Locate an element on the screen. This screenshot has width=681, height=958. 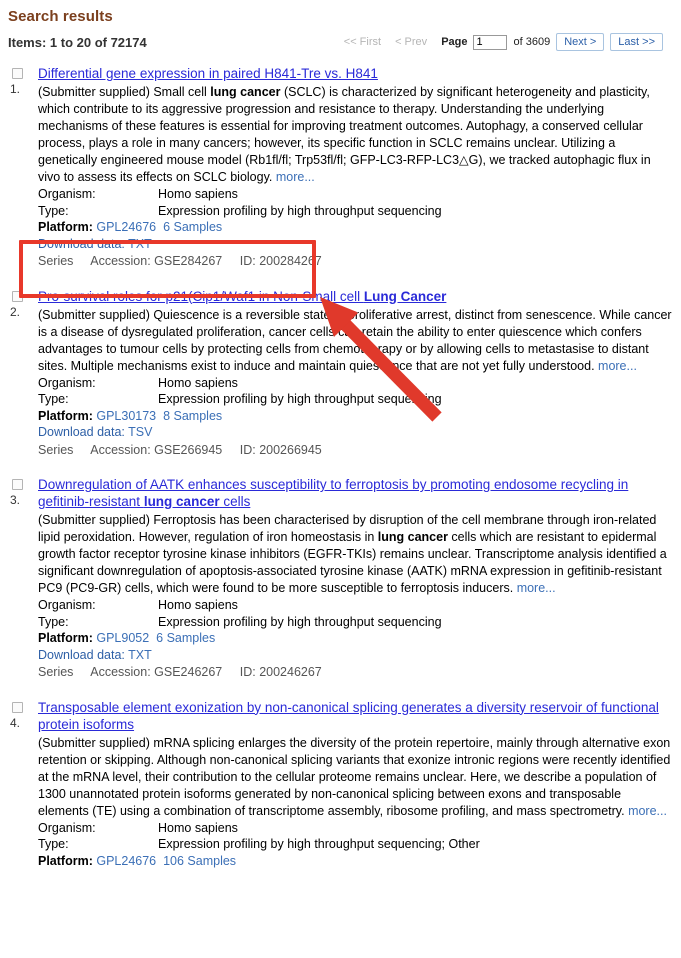
samples-link: 8 Samples is located at coordinates (192, 416).